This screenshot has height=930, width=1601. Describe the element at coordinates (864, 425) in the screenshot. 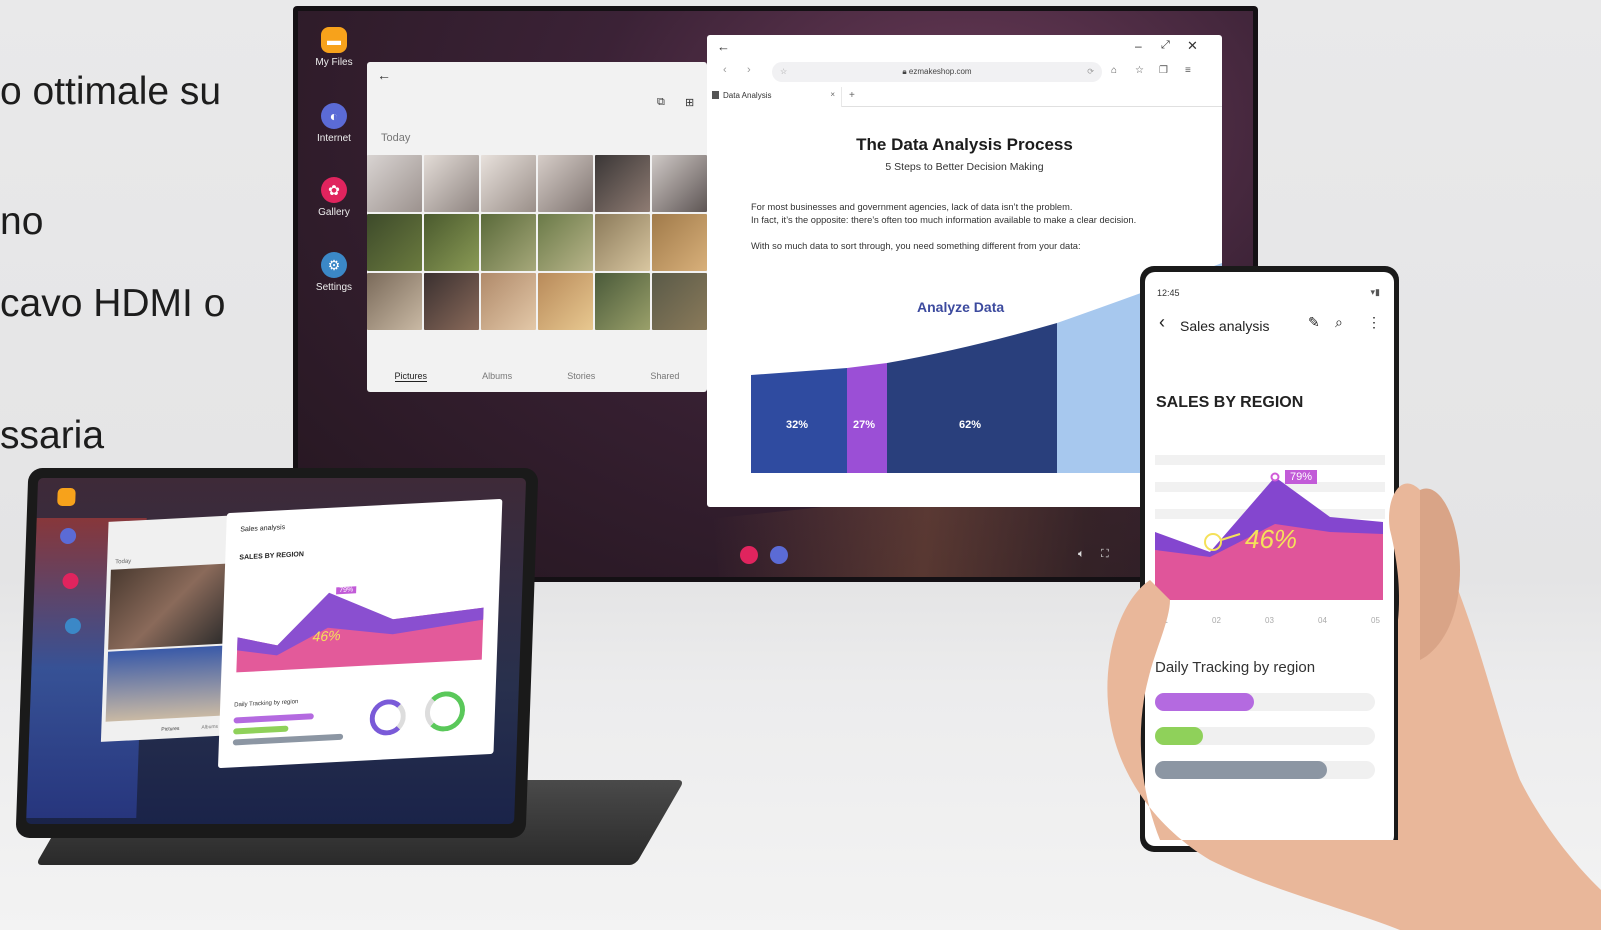

I see `chart-bar-label-2: 27%` at that location.